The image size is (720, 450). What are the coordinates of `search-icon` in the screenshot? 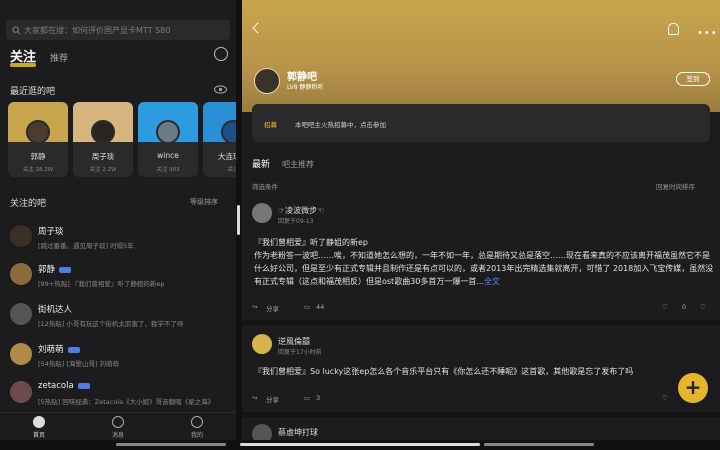 It's located at (16, 29).